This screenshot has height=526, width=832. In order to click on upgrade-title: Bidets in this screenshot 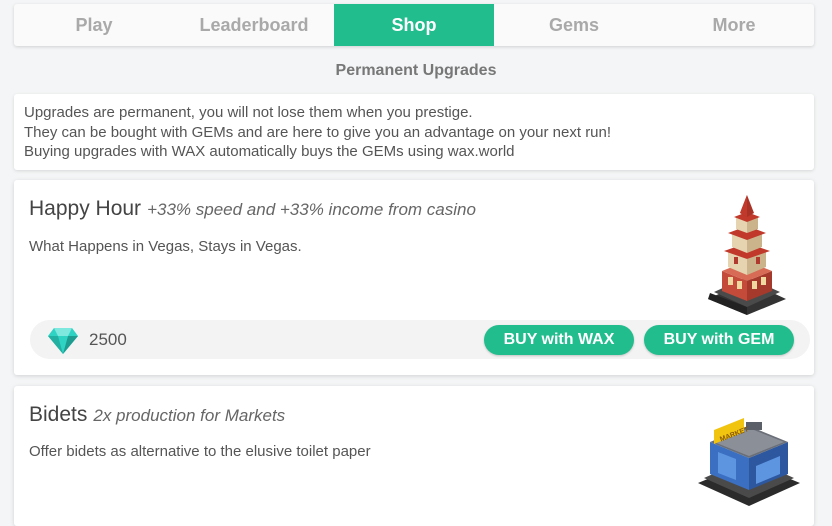, I will do `click(58, 414)`.